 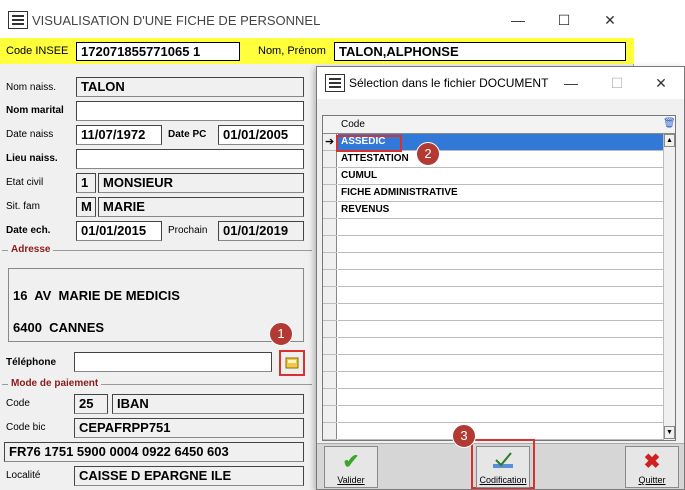 What do you see at coordinates (156, 305) in the screenshot?
I see `adresse-box: 16 AV MARIE DE MEDICIS 6400 CANNES` at bounding box center [156, 305].